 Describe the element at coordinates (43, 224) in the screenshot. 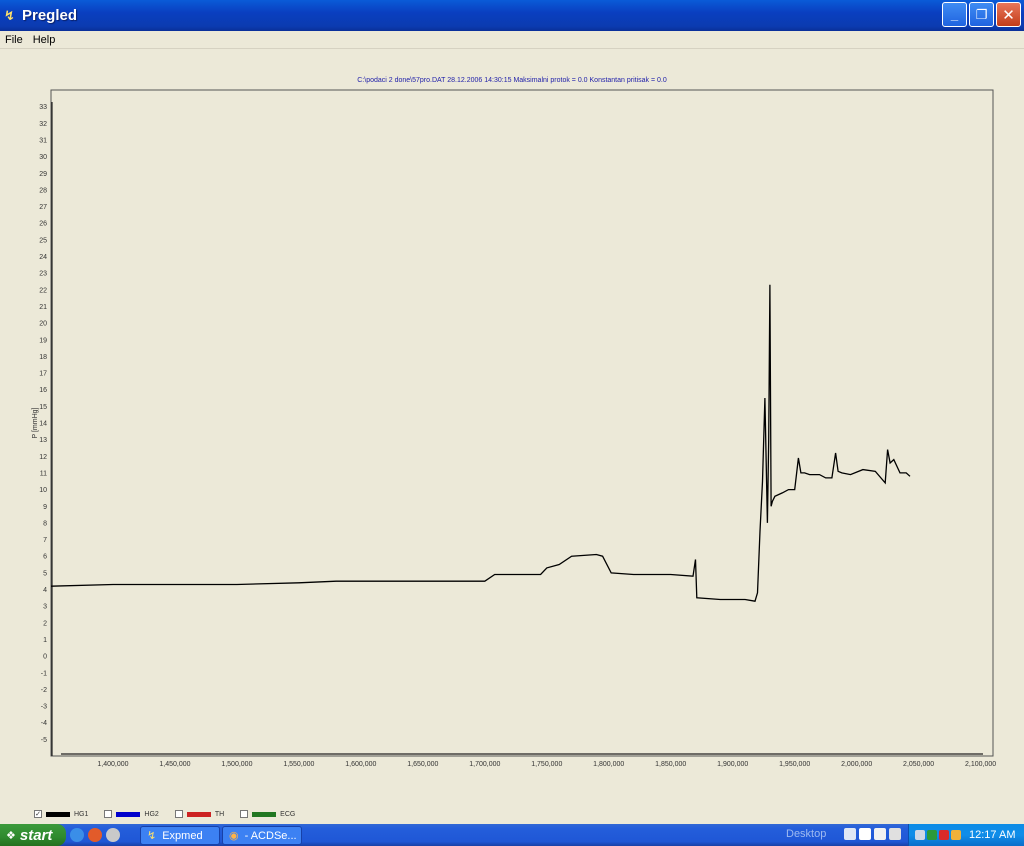

I see `y-tick-label: 26` at that location.